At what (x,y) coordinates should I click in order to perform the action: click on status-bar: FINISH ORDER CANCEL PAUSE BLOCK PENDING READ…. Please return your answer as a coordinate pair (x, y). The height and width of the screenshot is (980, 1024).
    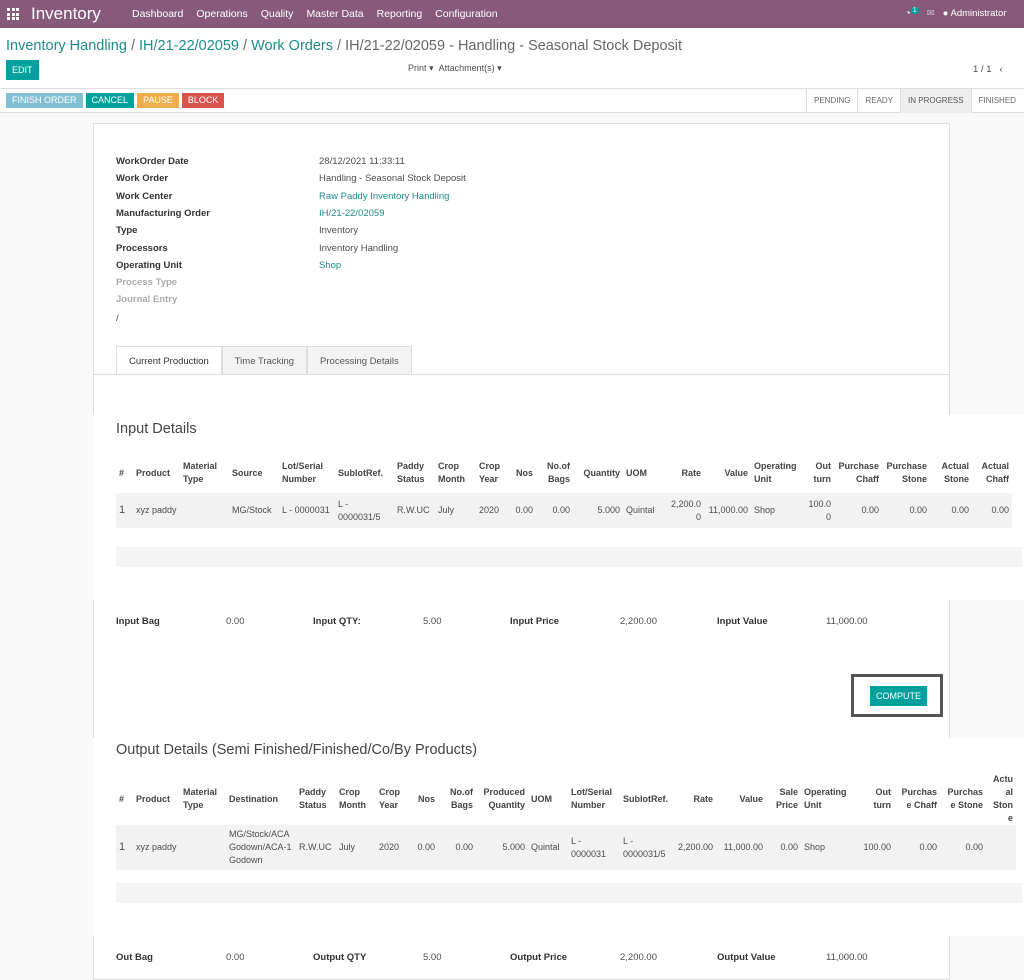
    Looking at the image, I should click on (512, 100).